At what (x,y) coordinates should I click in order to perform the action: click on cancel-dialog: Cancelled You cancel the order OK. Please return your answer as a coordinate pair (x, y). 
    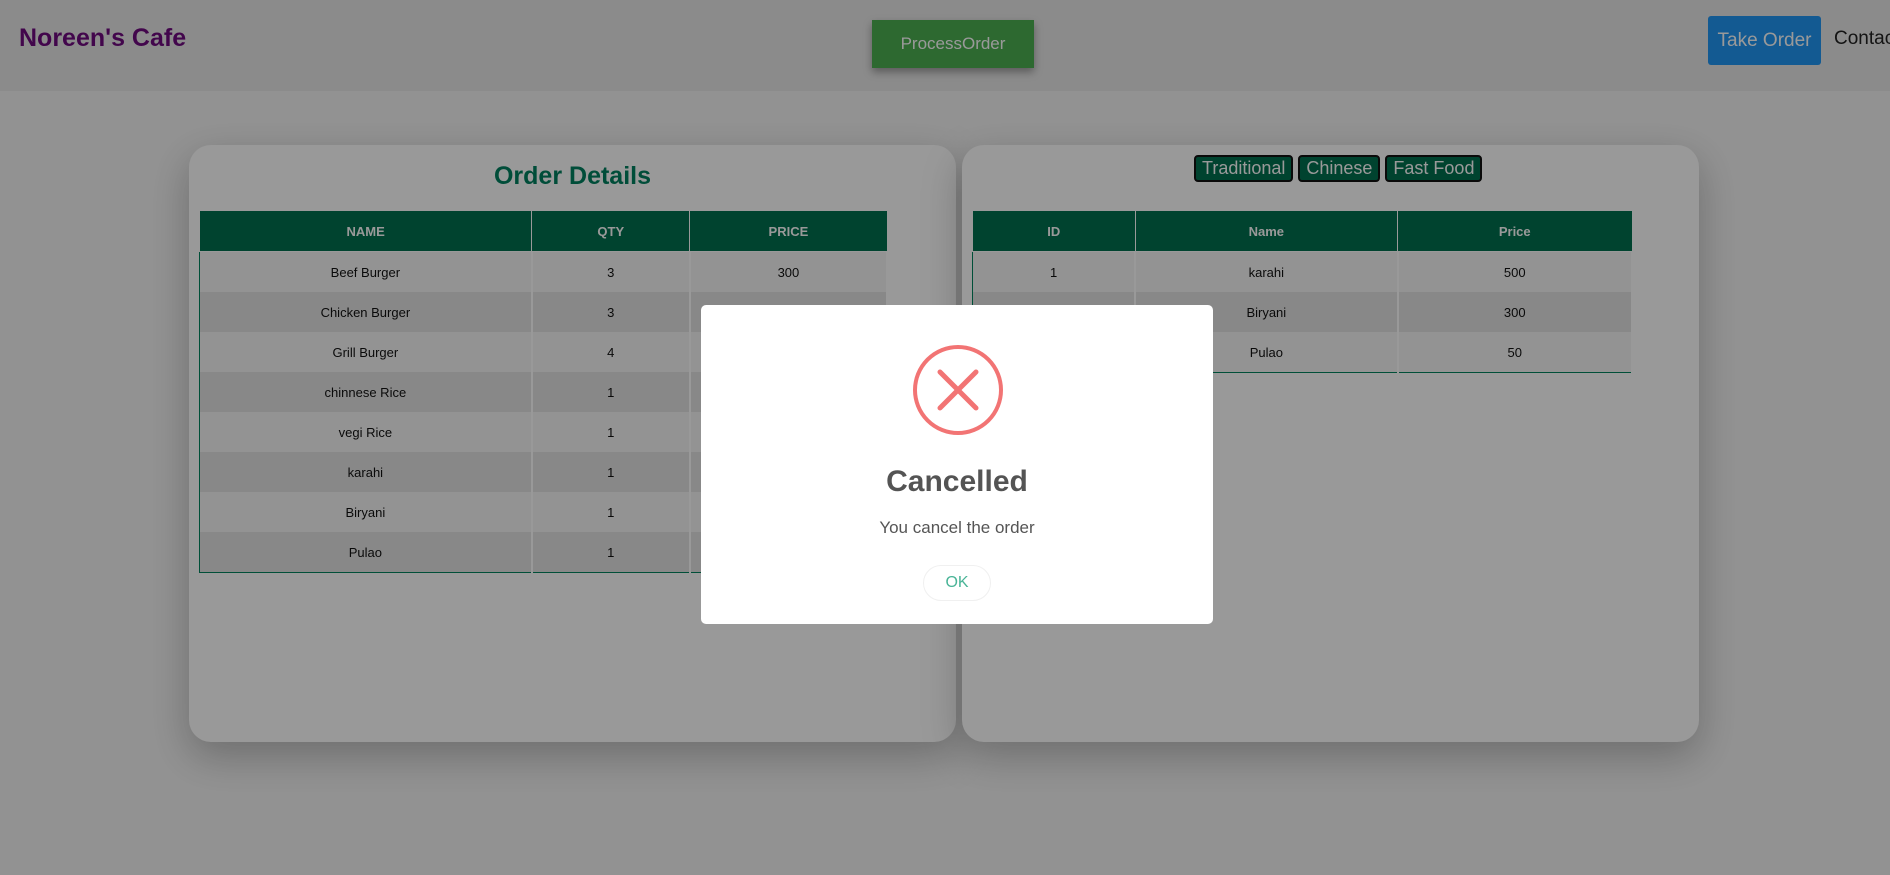
    Looking at the image, I should click on (957, 464).